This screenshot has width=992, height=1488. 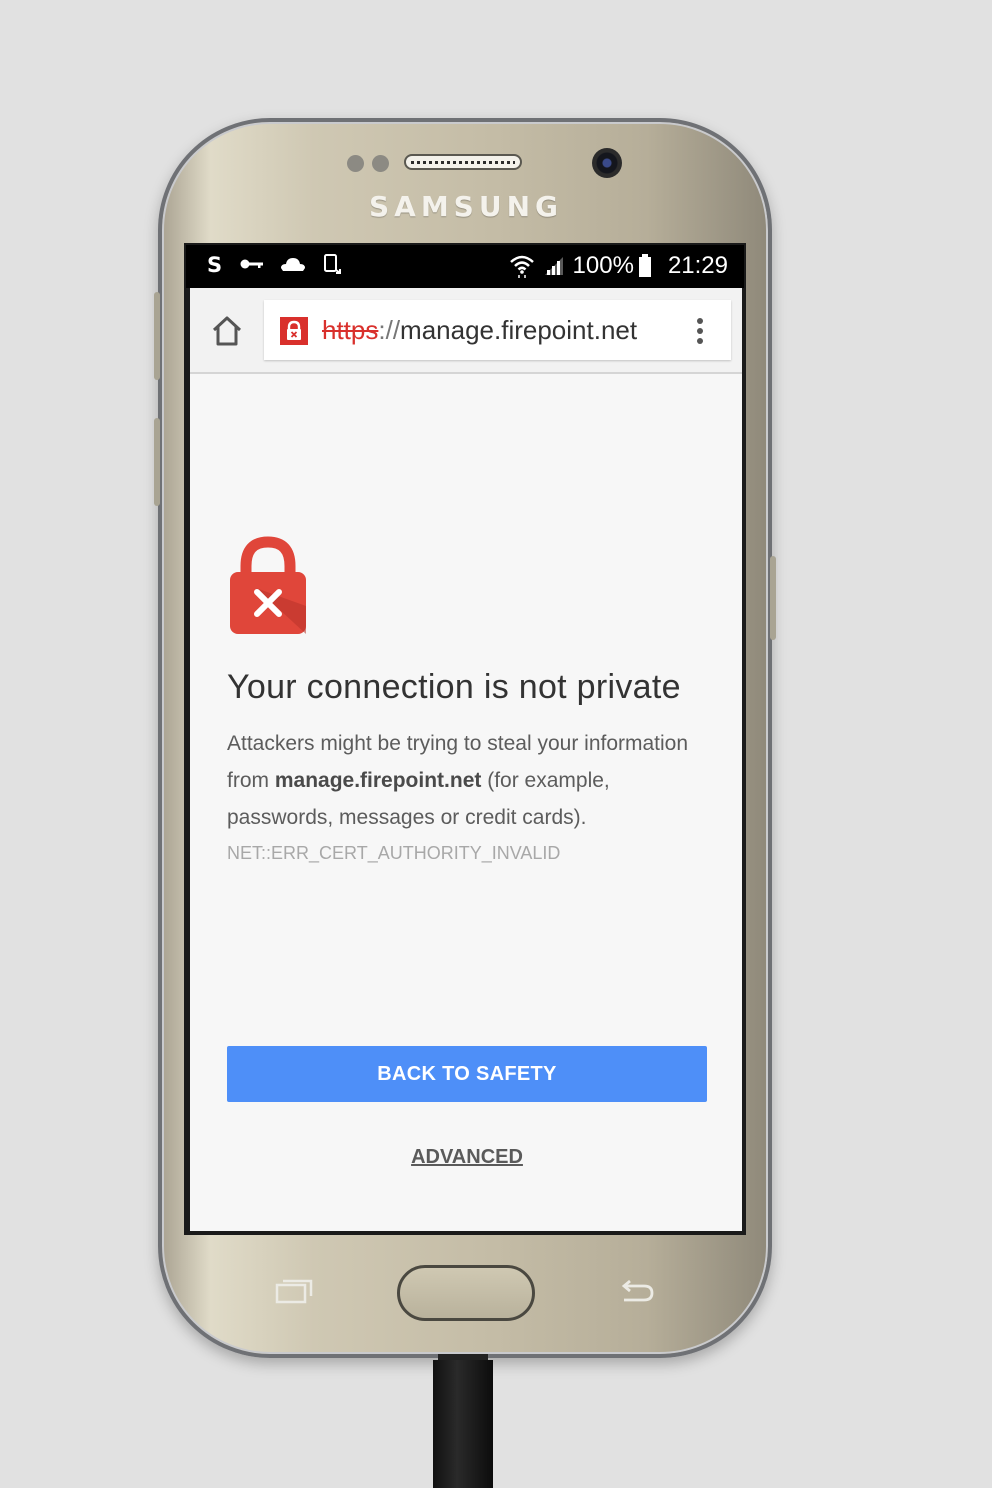 I want to click on overflow-menu-icon, so click(x=700, y=332).